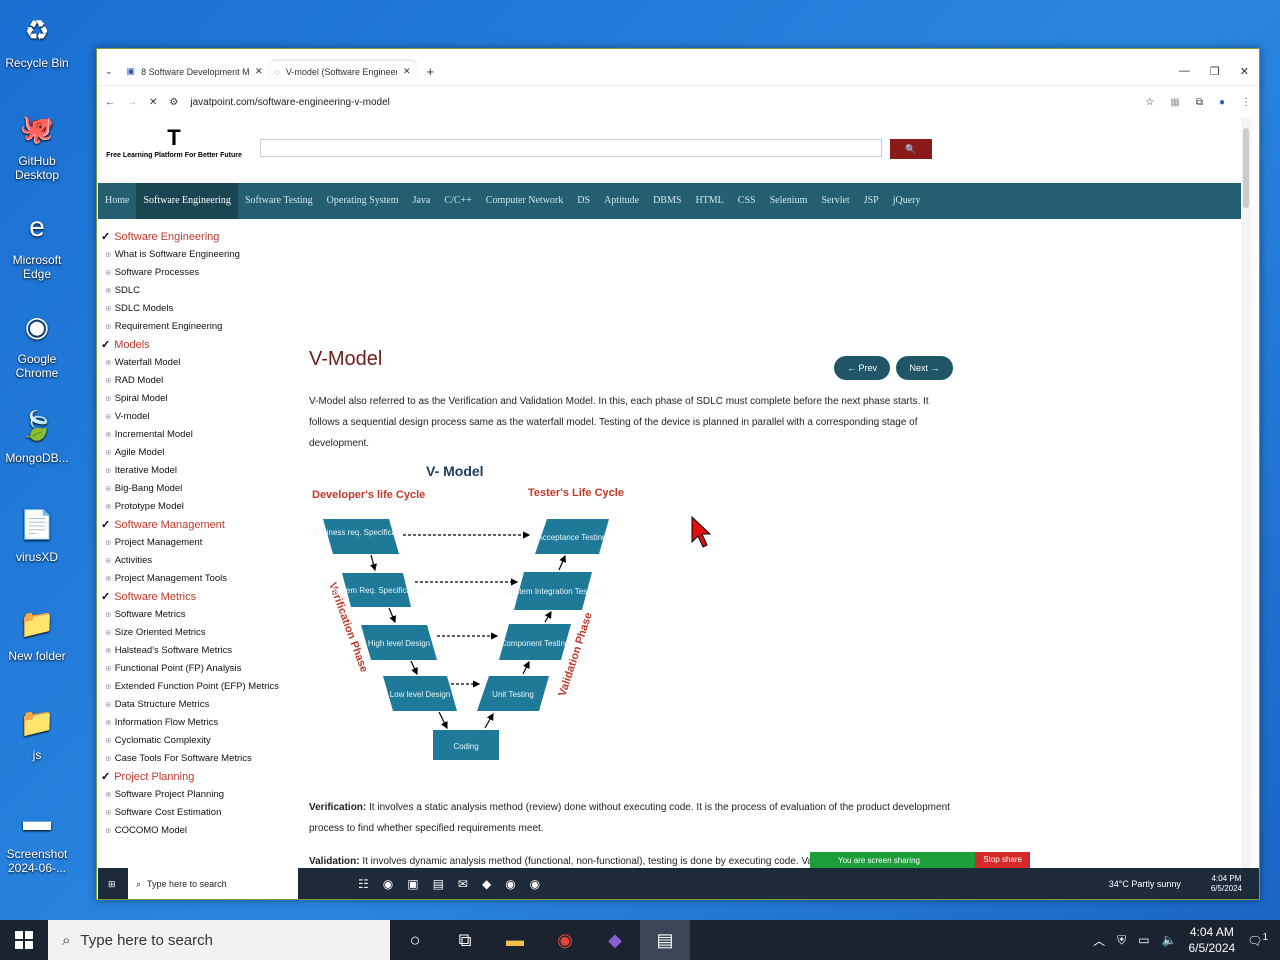 The width and height of the screenshot is (1280, 960). What do you see at coordinates (415, 940) in the screenshot?
I see `cortana-icon: ○` at bounding box center [415, 940].